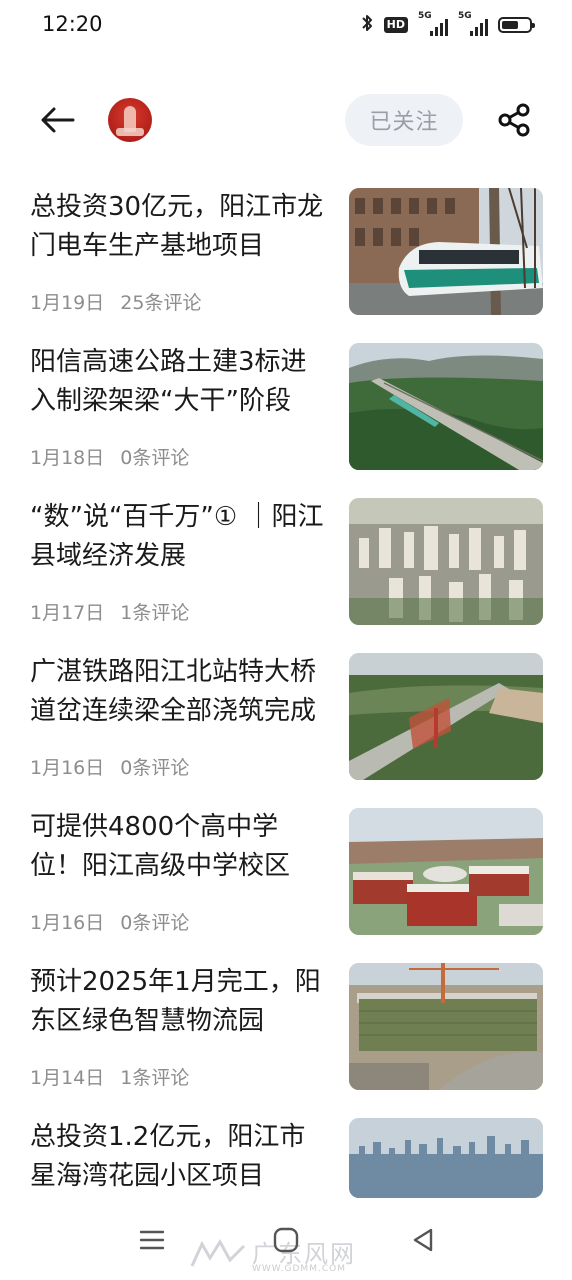  What do you see at coordinates (109, 1076) in the screenshot?
I see `article-meta: 1月14日 1条评论` at bounding box center [109, 1076].